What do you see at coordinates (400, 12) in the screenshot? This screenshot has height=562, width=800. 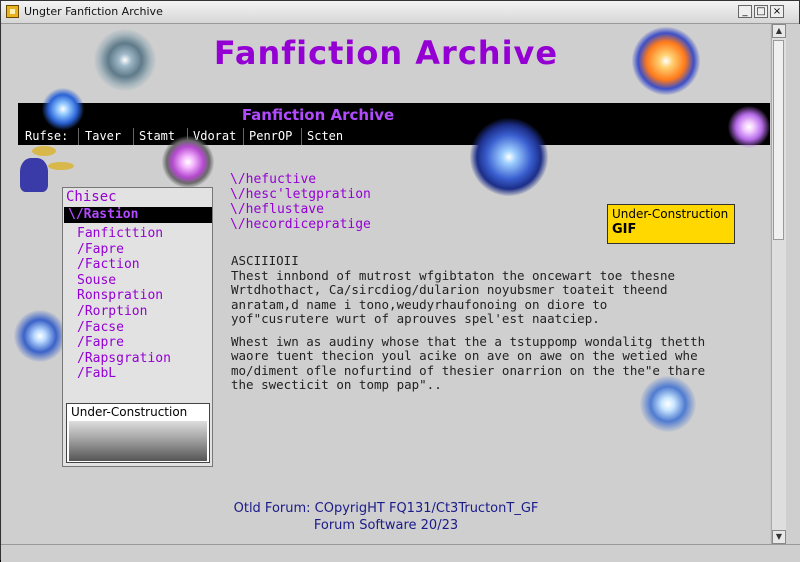 I see `title-bar: Ungter Fanfiction Archive _ □ ×` at bounding box center [400, 12].